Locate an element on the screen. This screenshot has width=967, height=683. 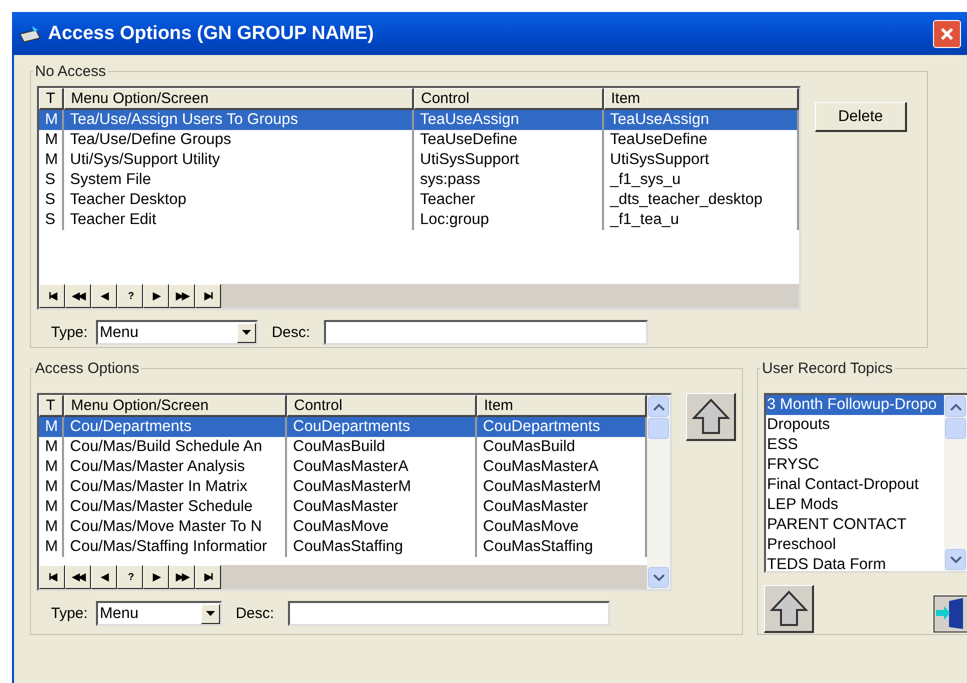
table-cell: Teacher is located at coordinates (509, 200).